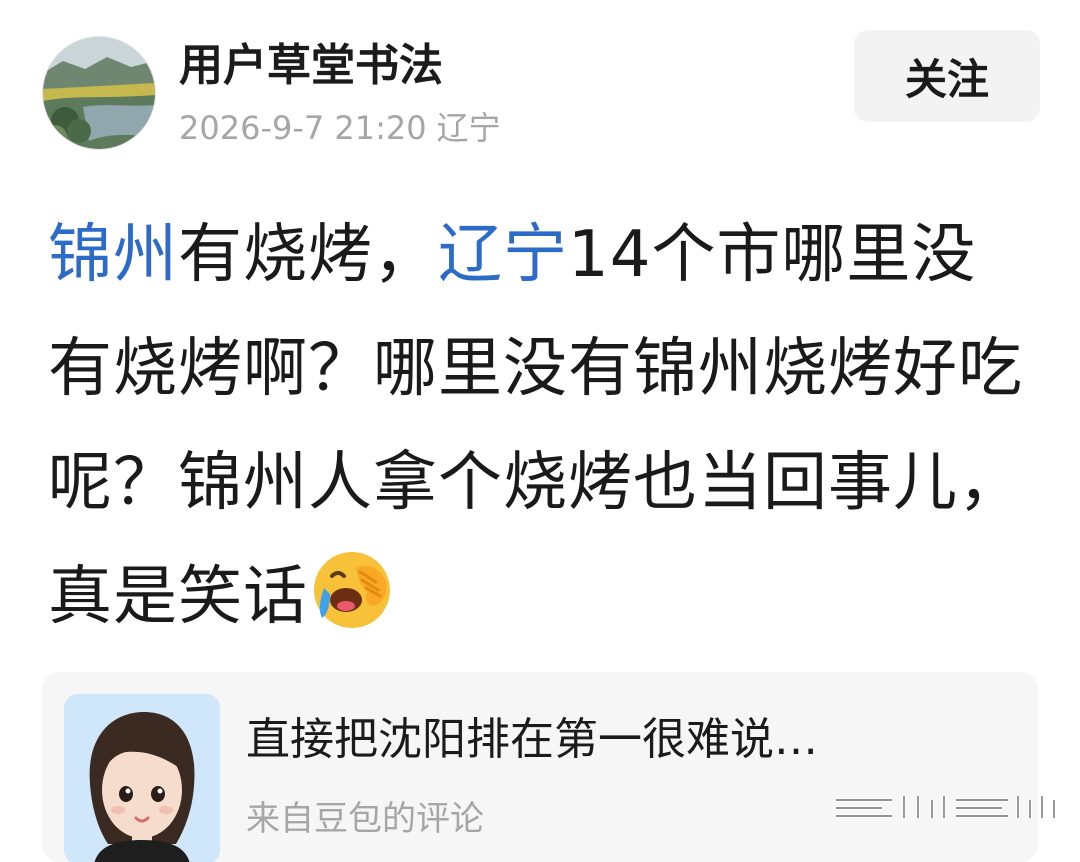 Image resolution: width=1080 pixels, height=862 pixels. I want to click on follow-button: 关注, so click(947, 76).